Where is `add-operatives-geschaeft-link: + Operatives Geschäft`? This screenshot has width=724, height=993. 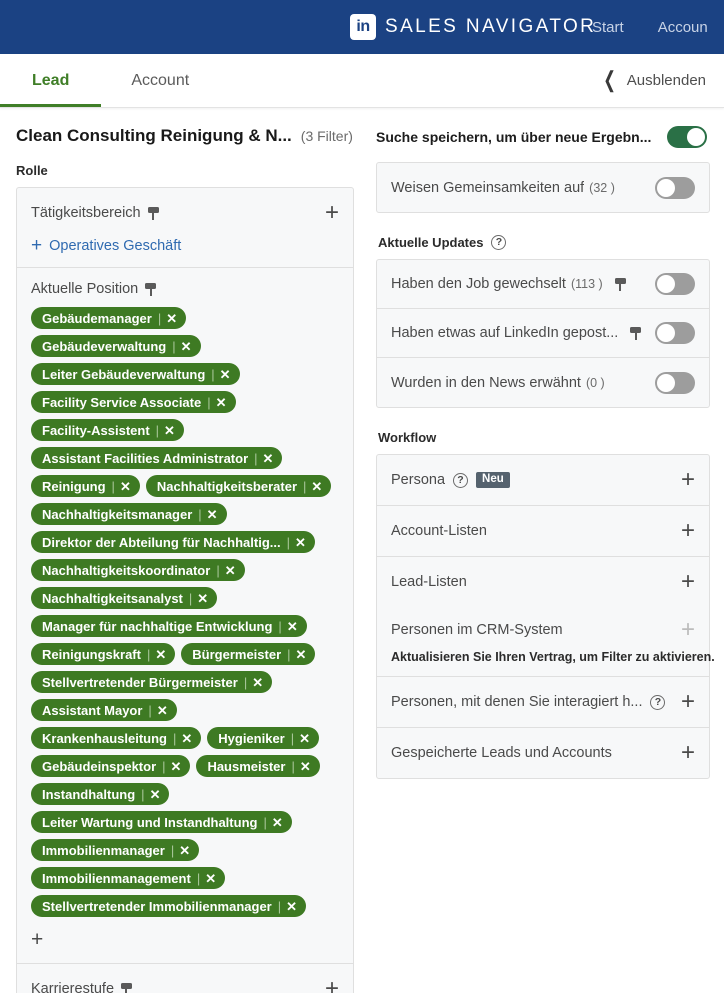 add-operatives-geschaeft-link: + Operatives Geschäft is located at coordinates (185, 245).